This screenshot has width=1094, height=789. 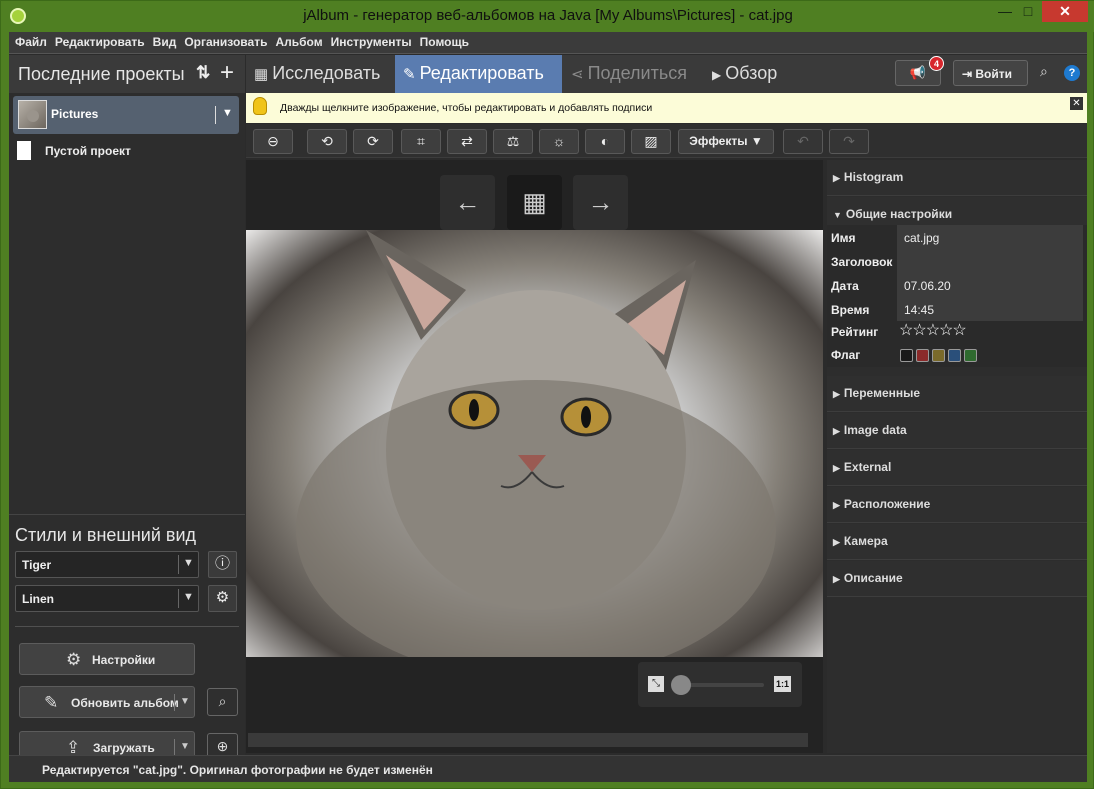 What do you see at coordinates (957, 542) in the screenshot?
I see `section-camera: ▶ Камера` at bounding box center [957, 542].